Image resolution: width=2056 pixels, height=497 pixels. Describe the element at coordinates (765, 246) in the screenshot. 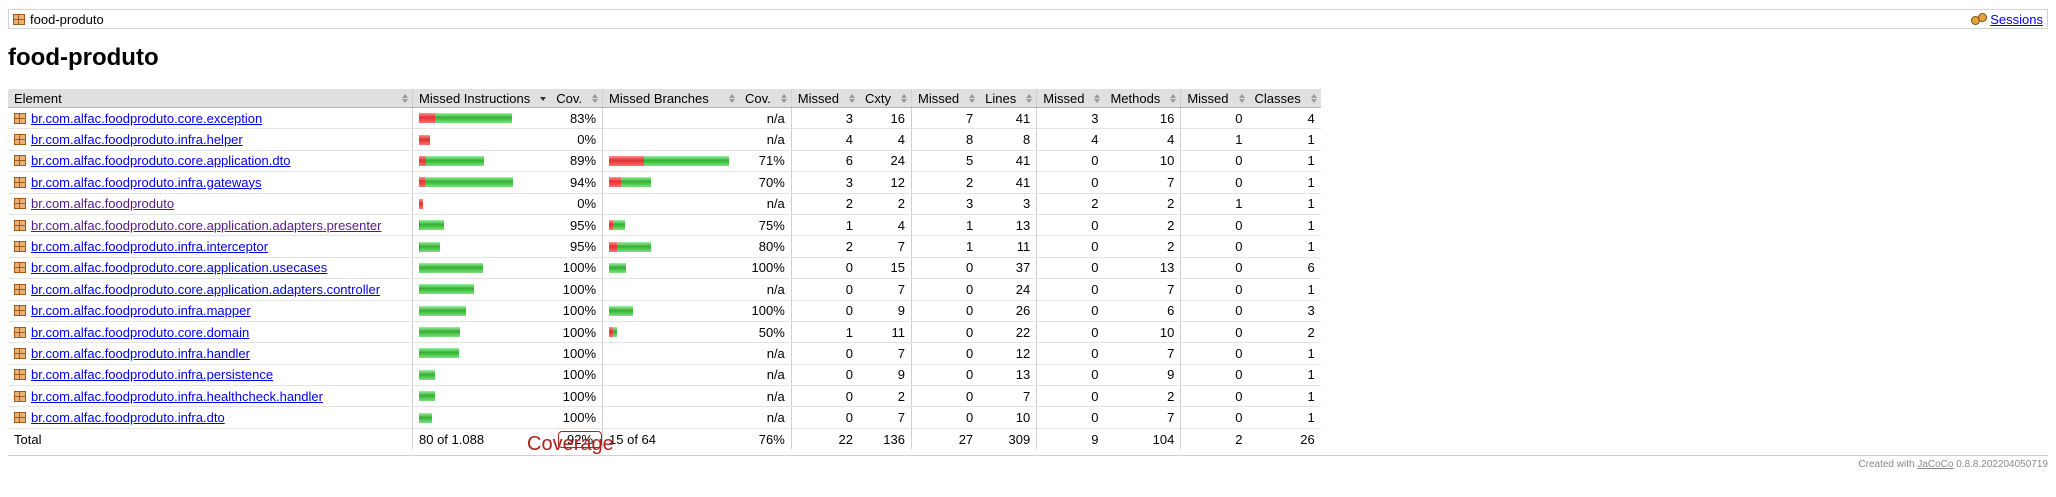

I see `branch-coverage: 80%` at that location.